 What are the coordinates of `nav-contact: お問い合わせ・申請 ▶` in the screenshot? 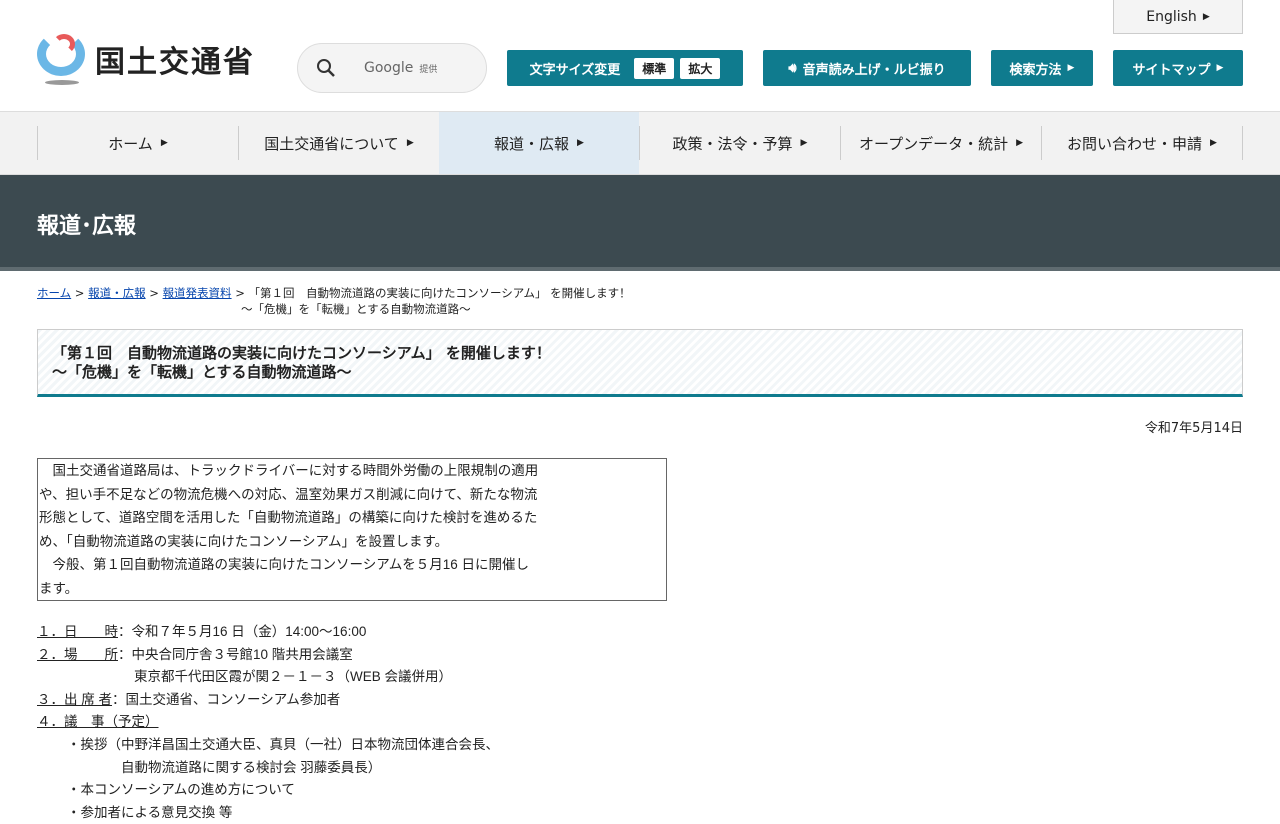 It's located at (1142, 143).